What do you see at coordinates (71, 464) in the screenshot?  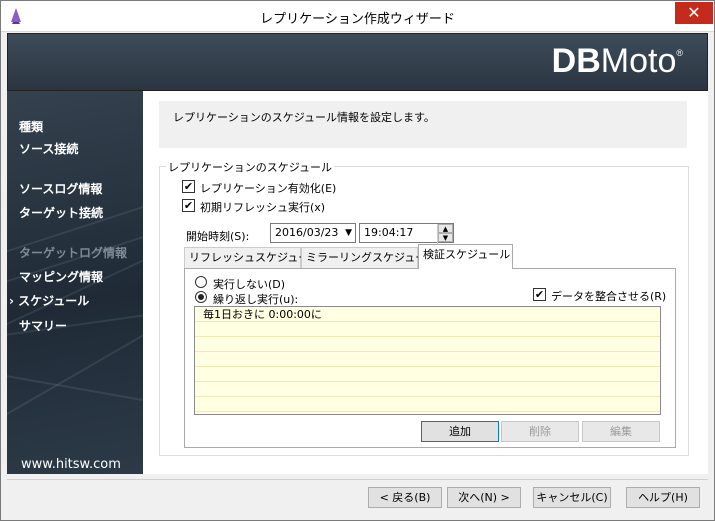 I see `website-url: www.hitsw.com` at bounding box center [71, 464].